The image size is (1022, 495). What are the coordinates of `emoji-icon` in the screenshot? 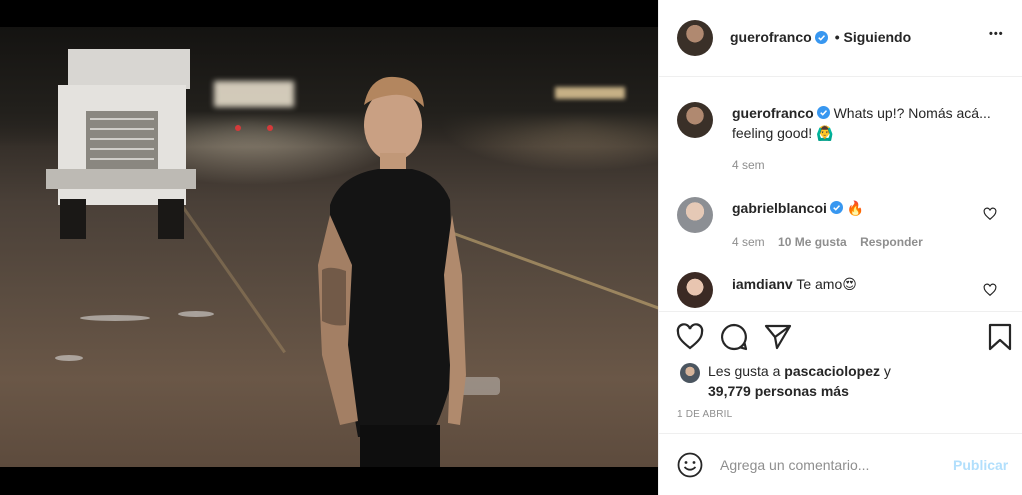 It's located at (690, 465).